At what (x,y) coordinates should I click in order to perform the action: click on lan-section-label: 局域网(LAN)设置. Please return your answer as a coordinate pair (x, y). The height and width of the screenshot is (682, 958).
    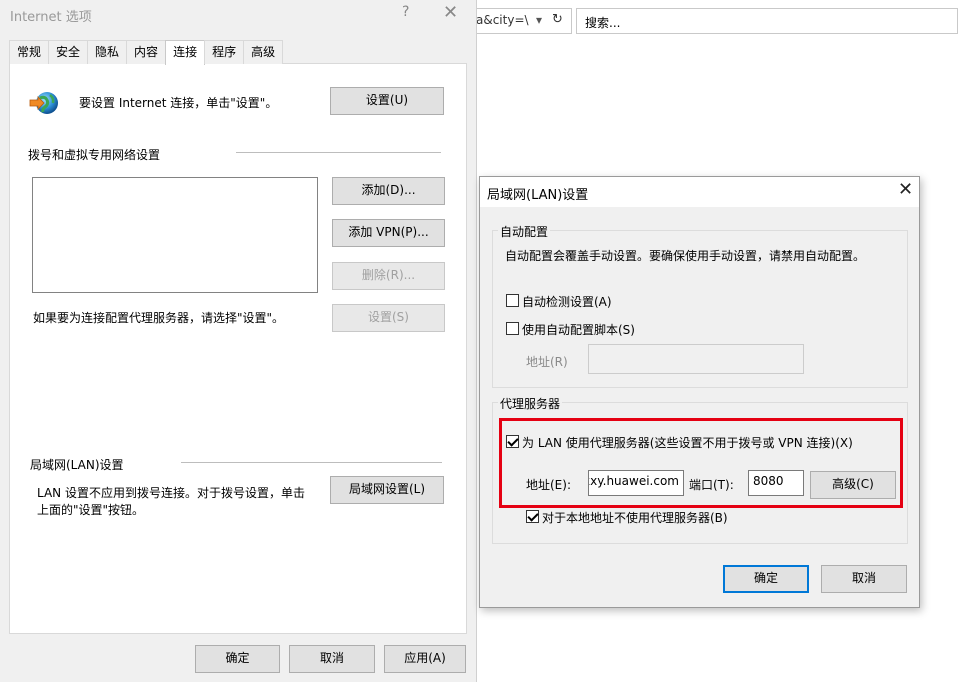
    Looking at the image, I should click on (77, 465).